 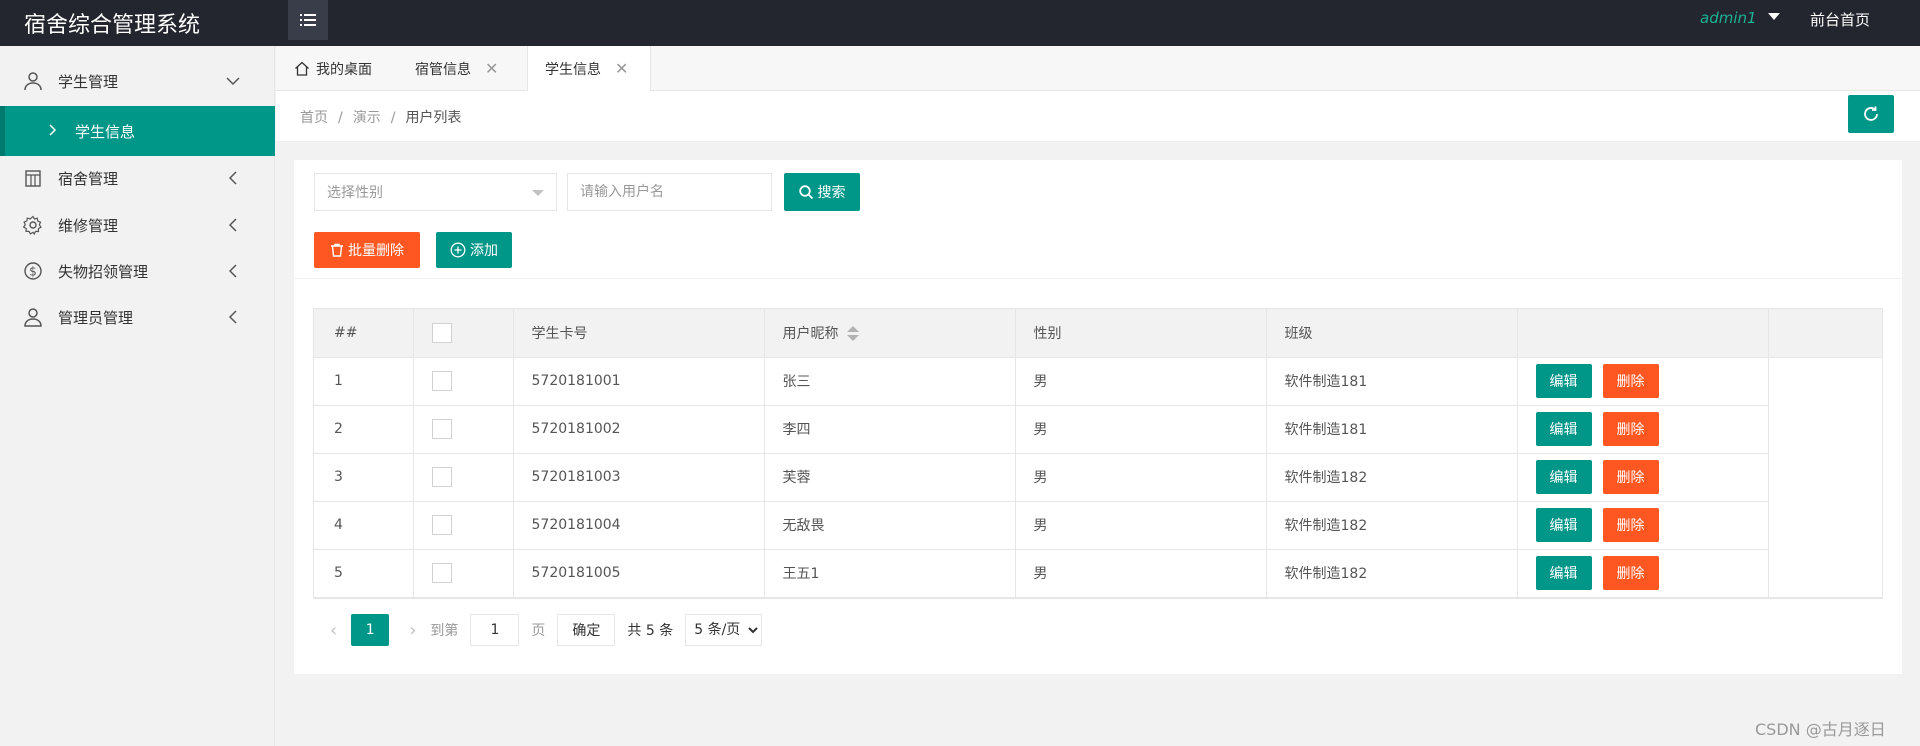 I want to click on search-button: 搜索, so click(x=822, y=192).